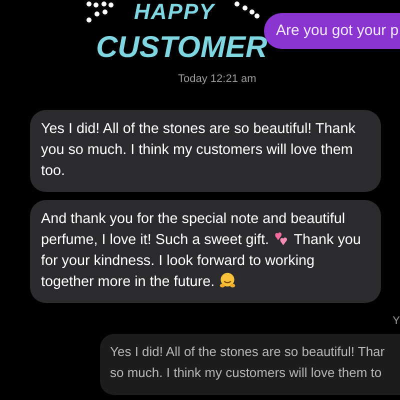  Describe the element at coordinates (250, 364) in the screenshot. I see `sent-message: Yes I did! All of the stones are so beautiful! Thar so much. I think my customers will love them to` at that location.